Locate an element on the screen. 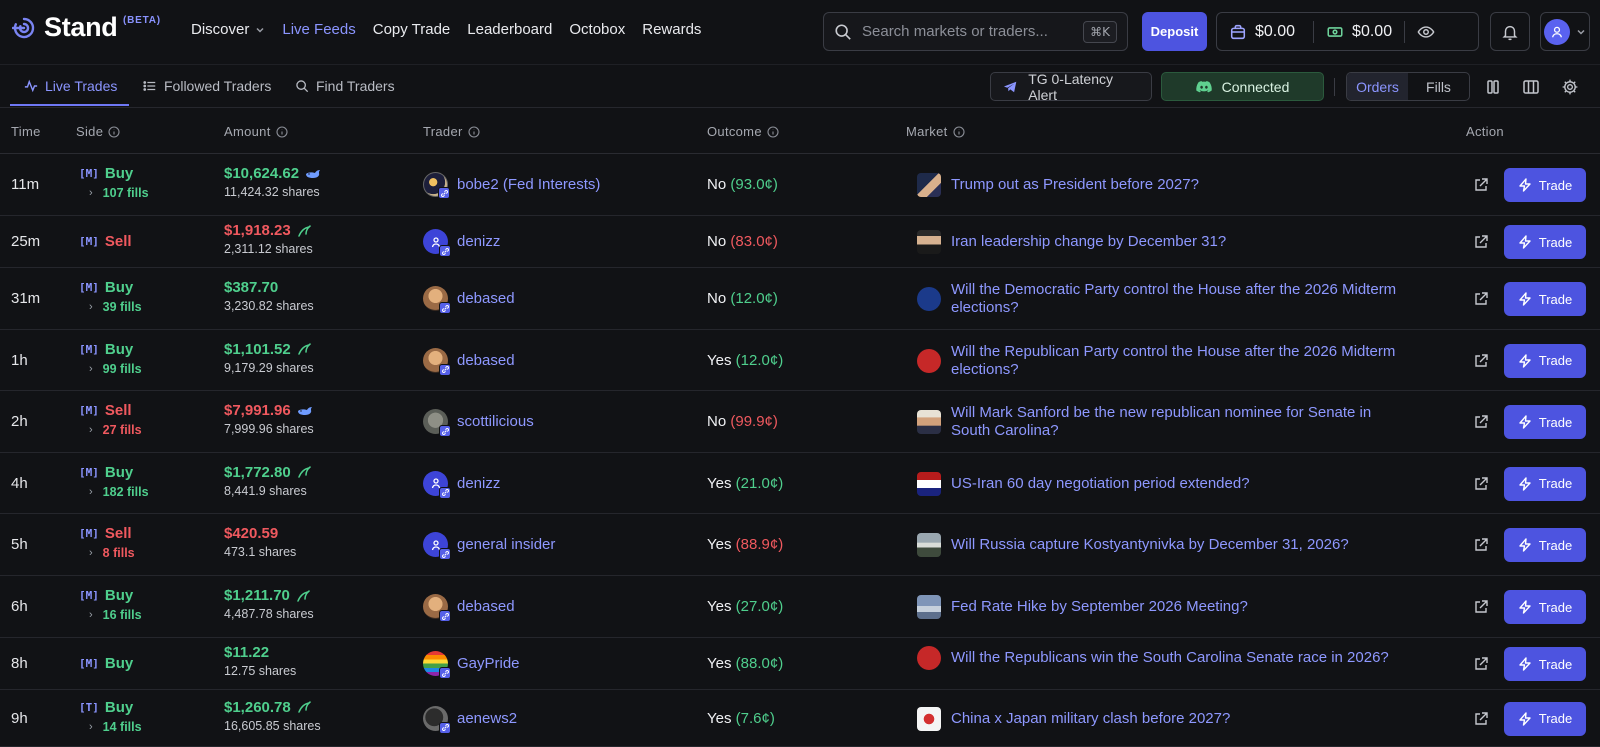 The width and height of the screenshot is (1600, 747). market-cell: Trump out as President before 2027? is located at coordinates (1167, 185).